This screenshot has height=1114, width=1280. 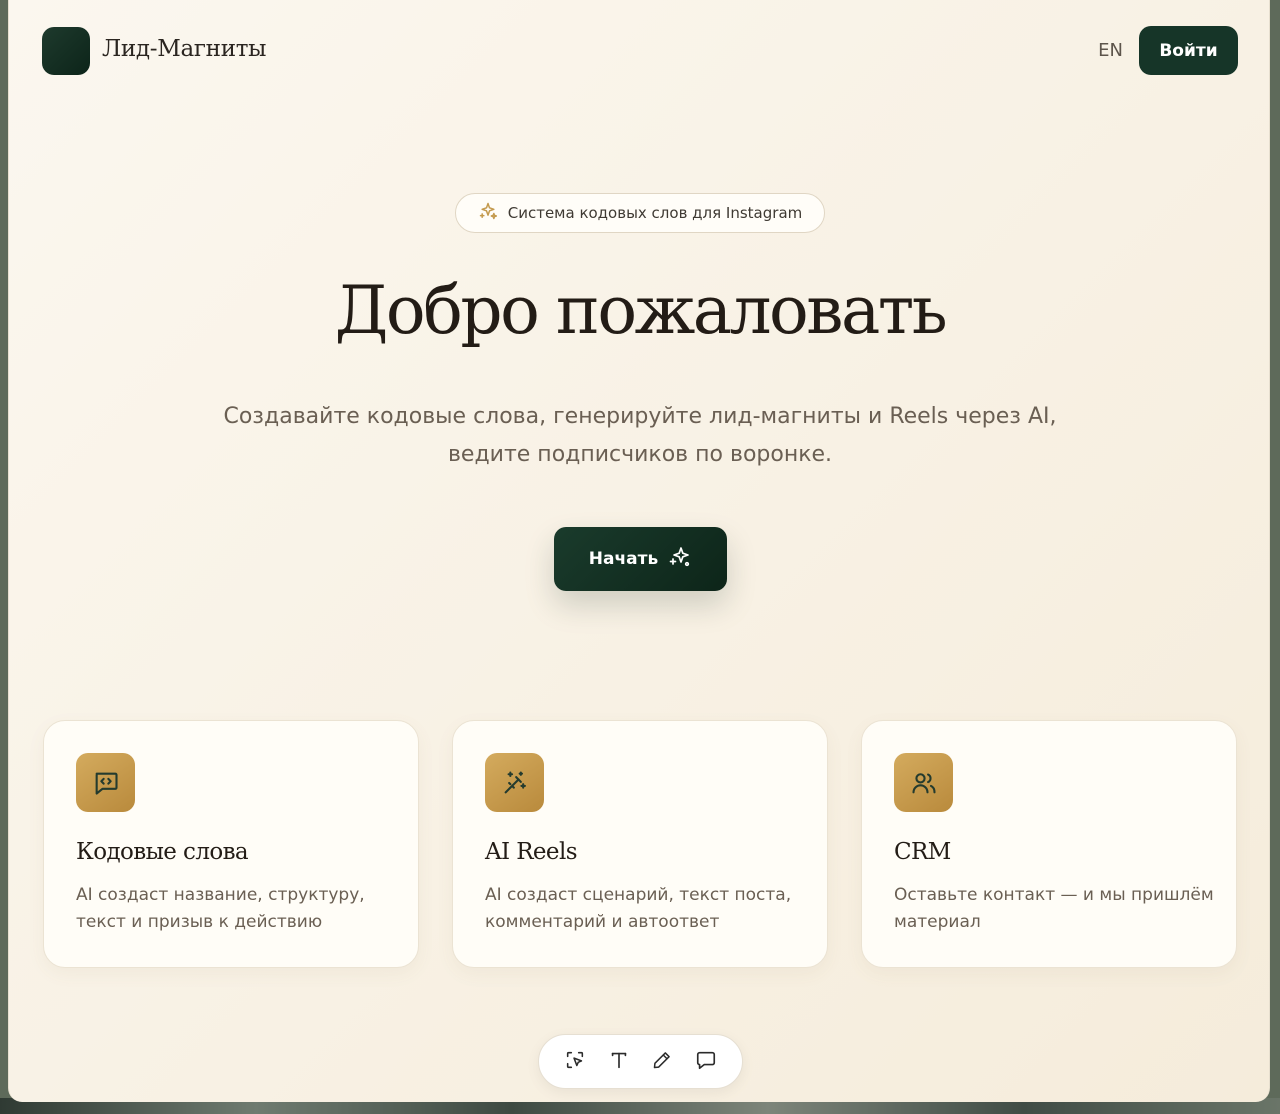 What do you see at coordinates (640, 51) in the screenshot?
I see `header: Лид-Магниты EN Войти` at bounding box center [640, 51].